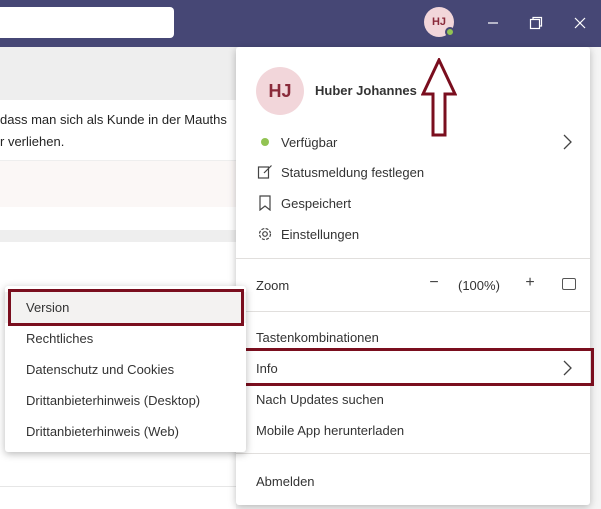  Describe the element at coordinates (317, 337) in the screenshot. I see `keyboard-shortcuts-label: Tastenkombinationen` at that location.